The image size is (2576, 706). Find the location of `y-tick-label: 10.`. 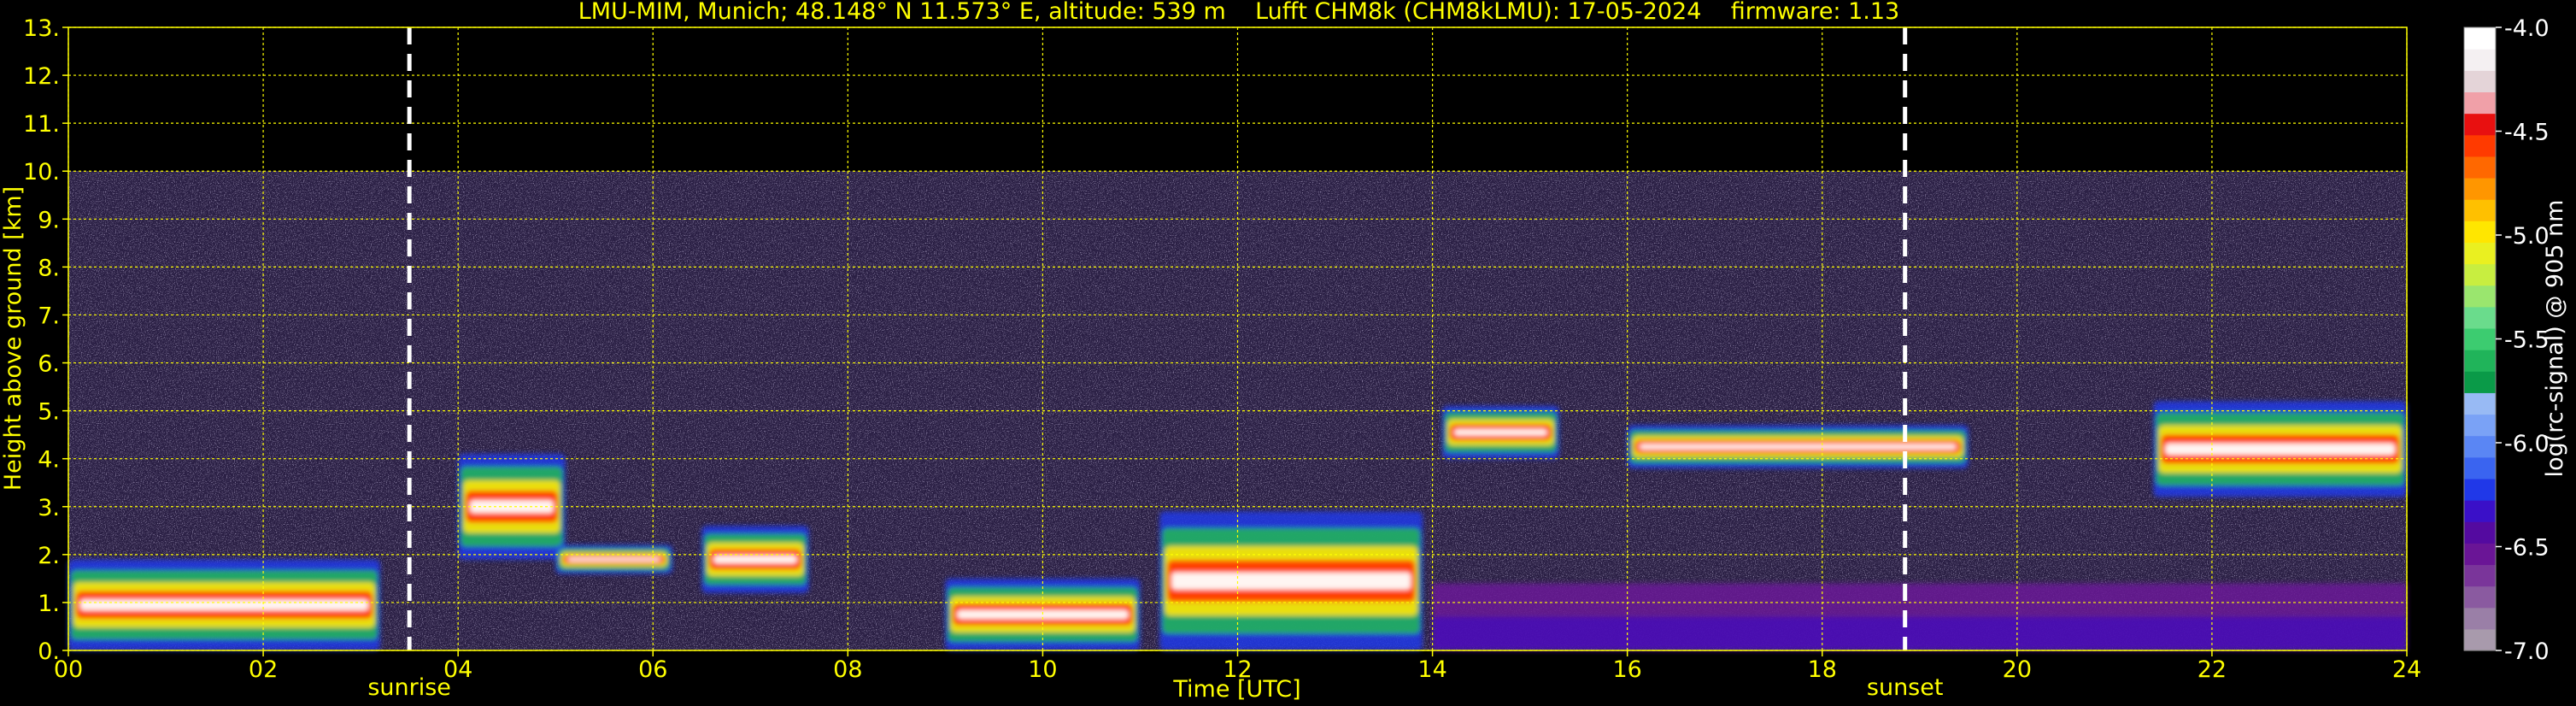

y-tick-label: 10. is located at coordinates (41, 172).